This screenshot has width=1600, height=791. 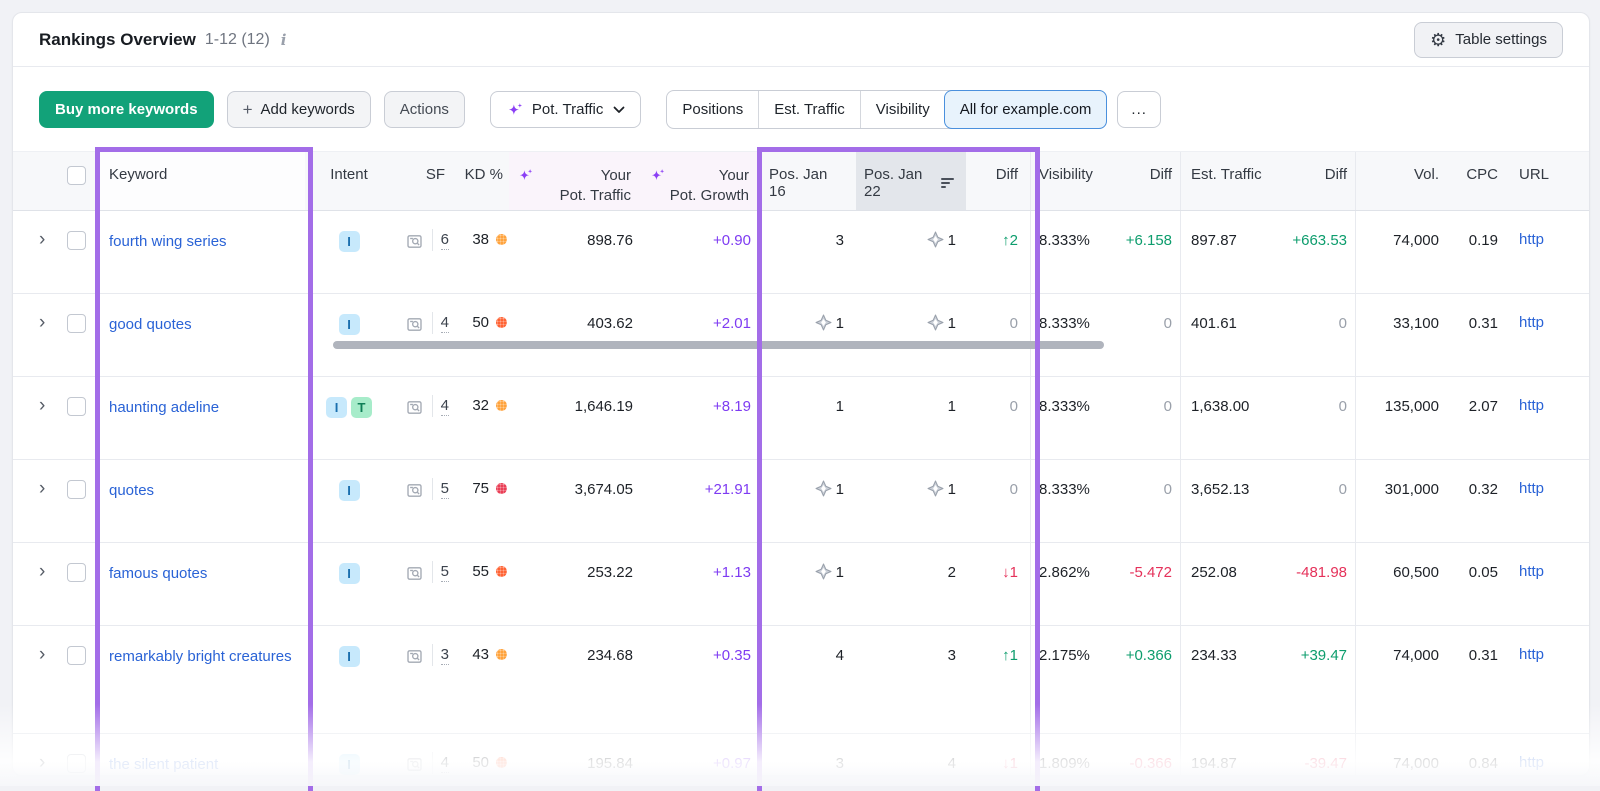 What do you see at coordinates (902, 109) in the screenshot?
I see `tab-visibility: Visibility` at bounding box center [902, 109].